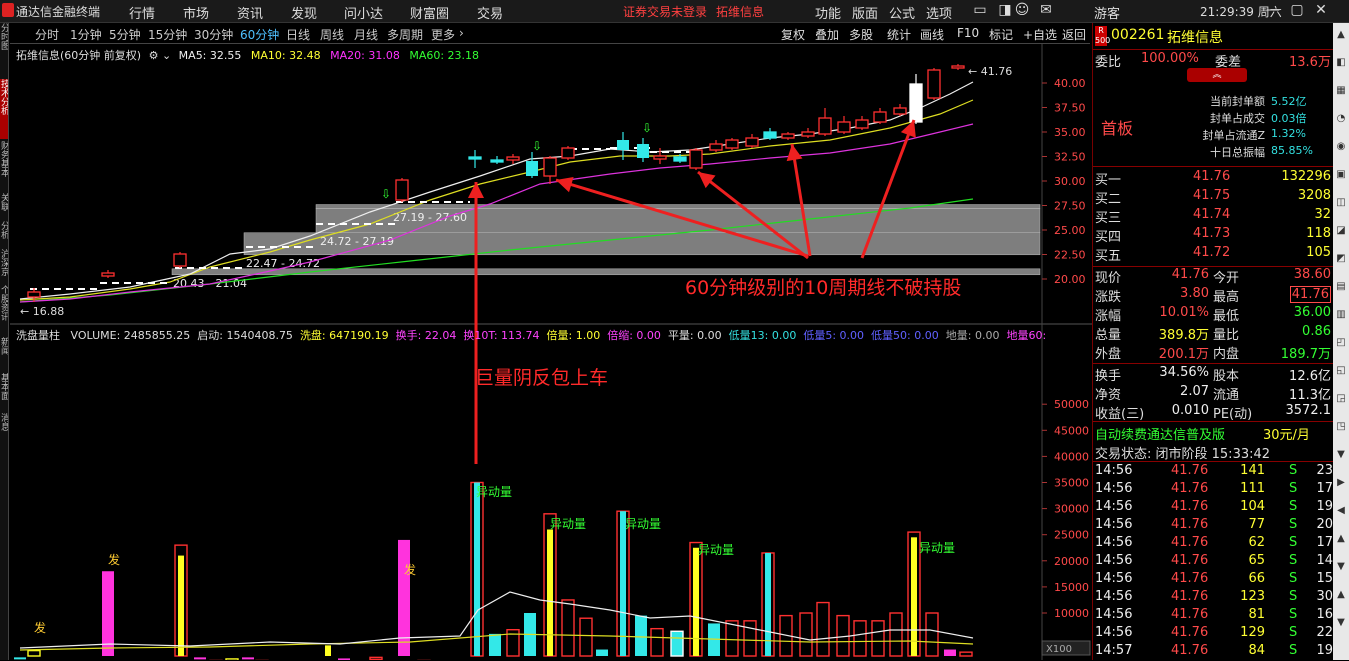  What do you see at coordinates (665, 11) in the screenshot?
I see `login-warning: 证券交易未登录` at bounding box center [665, 11].